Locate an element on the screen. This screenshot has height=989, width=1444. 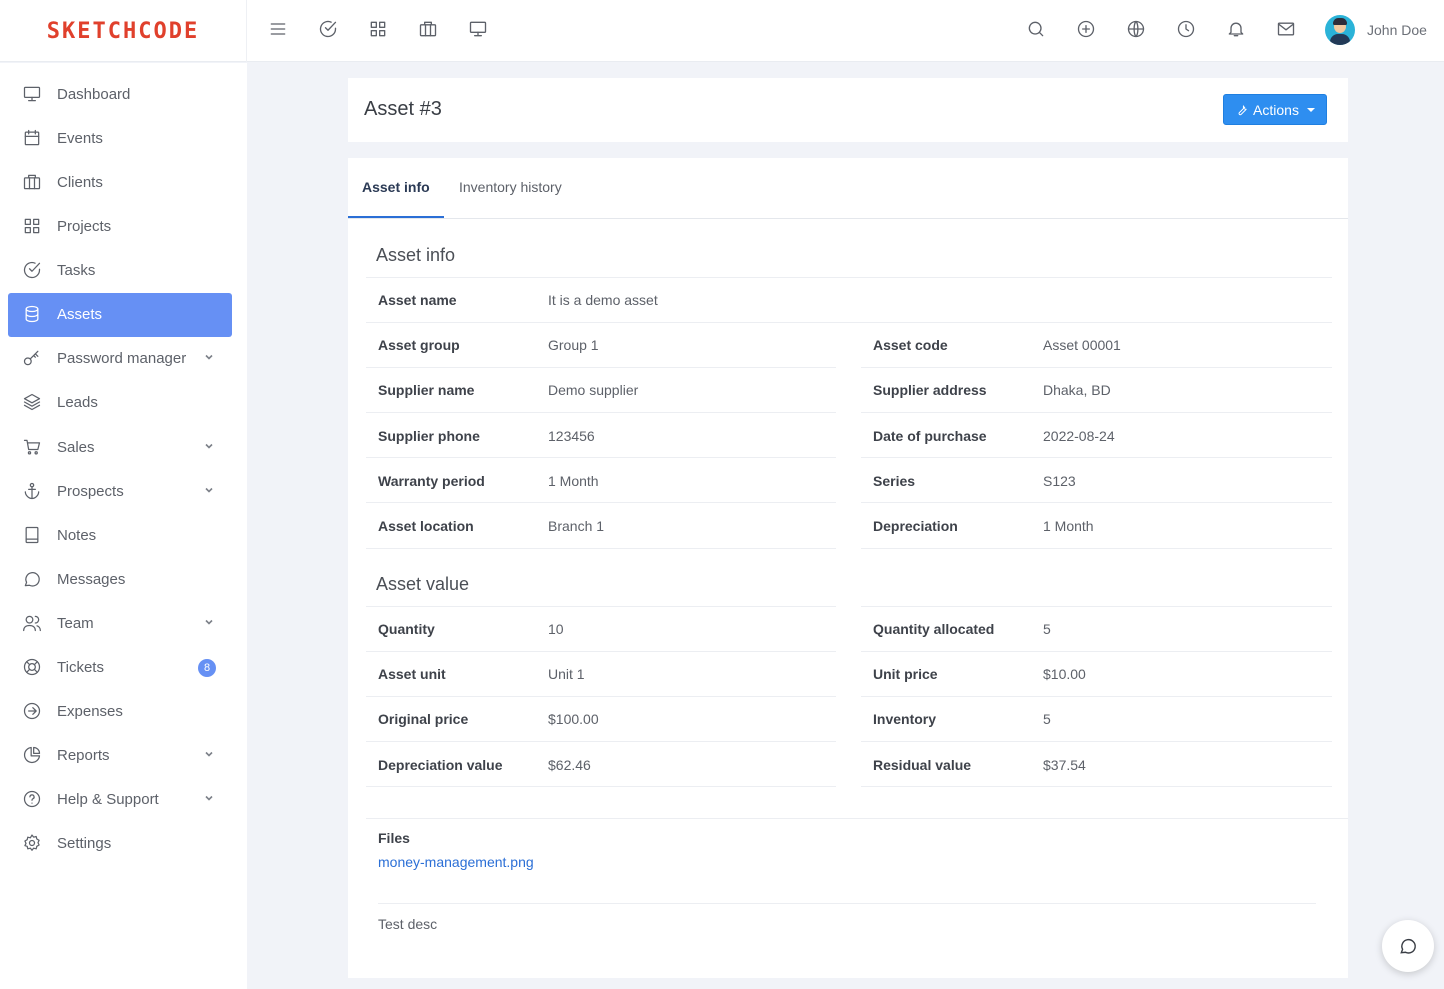
page-header: Asset #3 Actions is located at coordinates (848, 110).